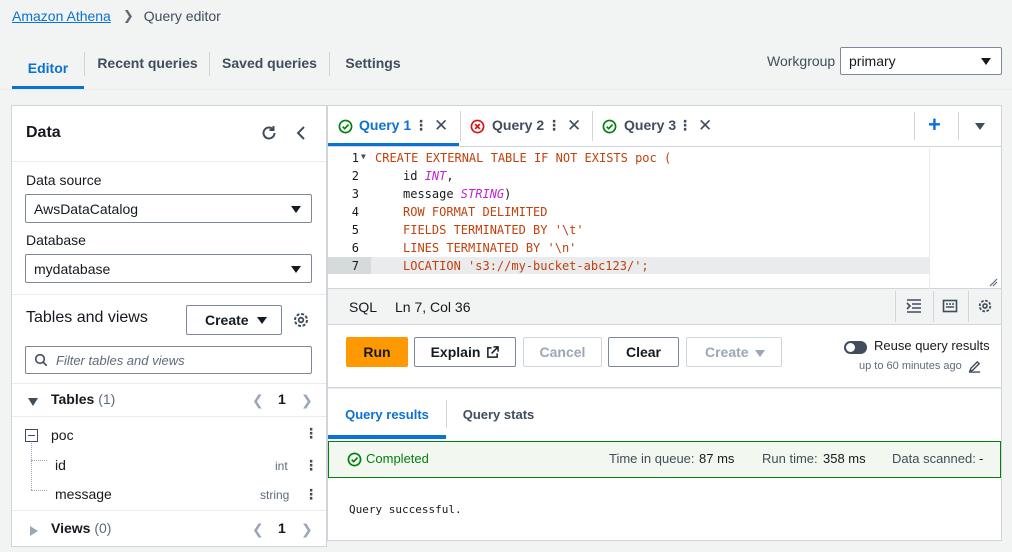 This screenshot has height=552, width=1012. I want to click on chevron-right-icon: ❯, so click(128, 15).